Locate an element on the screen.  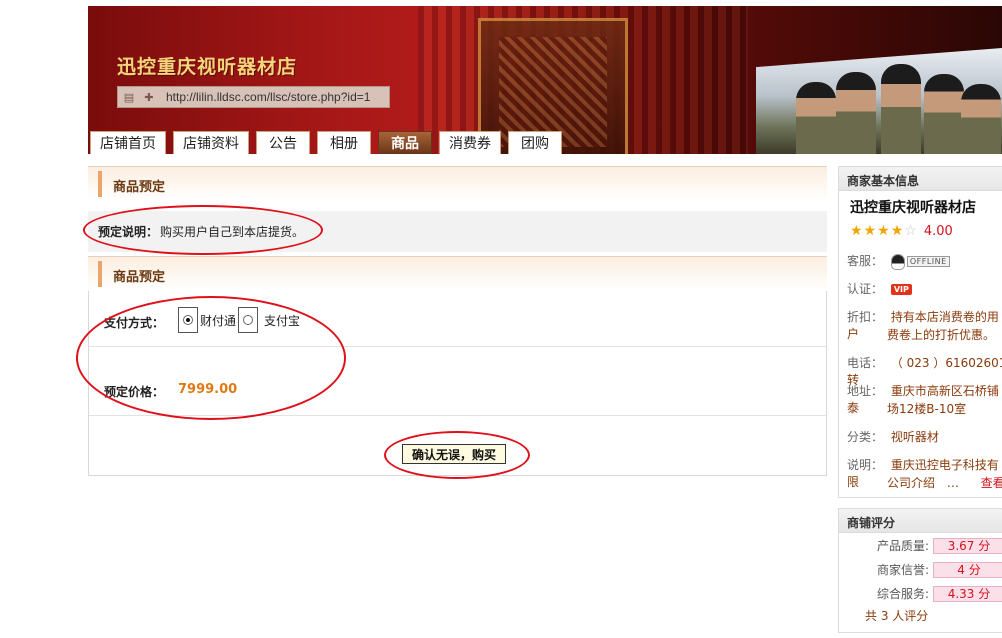
discount-row-cont: 费卷上的打折优惠。 is located at coordinates (941, 334).